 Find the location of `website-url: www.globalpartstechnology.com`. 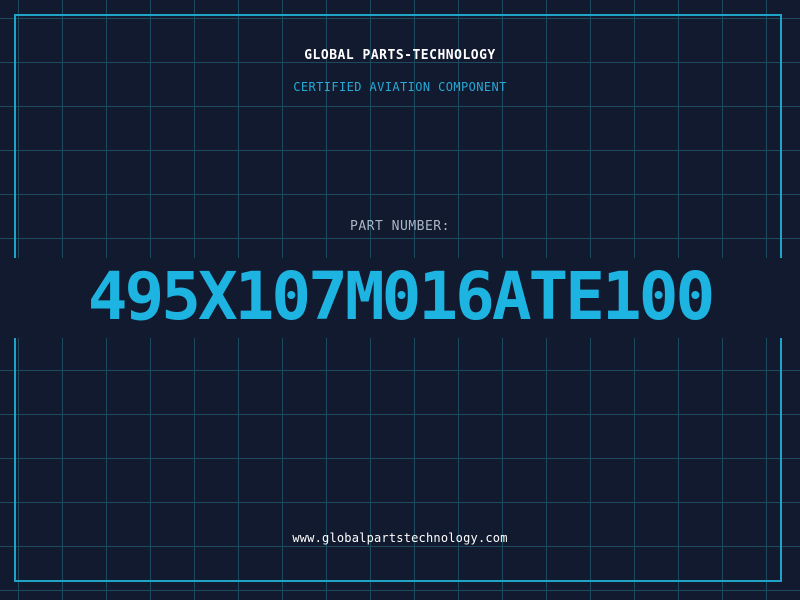

website-url: www.globalpartstechnology.com is located at coordinates (400, 538).